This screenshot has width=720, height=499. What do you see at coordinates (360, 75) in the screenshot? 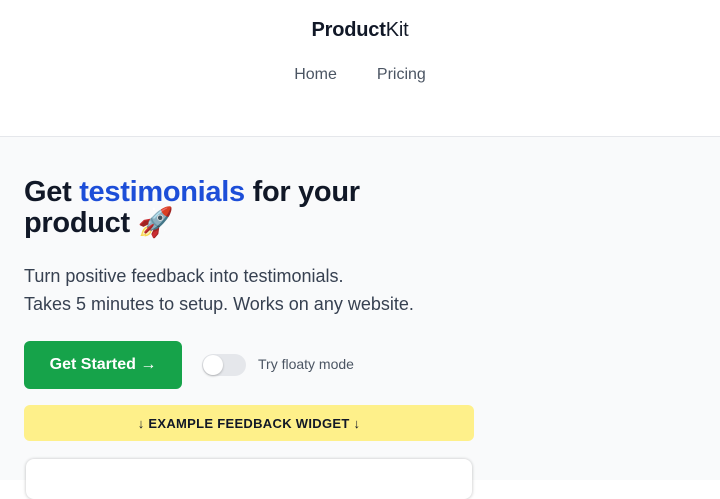
I see `main-nav: Home Pricing` at bounding box center [360, 75].